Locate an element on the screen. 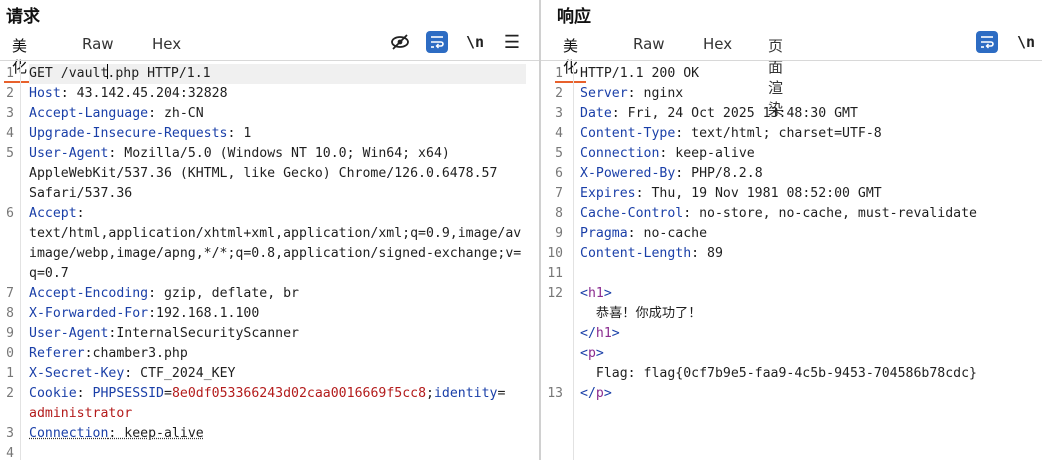 The height and width of the screenshot is (460, 1042). header-name: X-Powered-By is located at coordinates (628, 173).